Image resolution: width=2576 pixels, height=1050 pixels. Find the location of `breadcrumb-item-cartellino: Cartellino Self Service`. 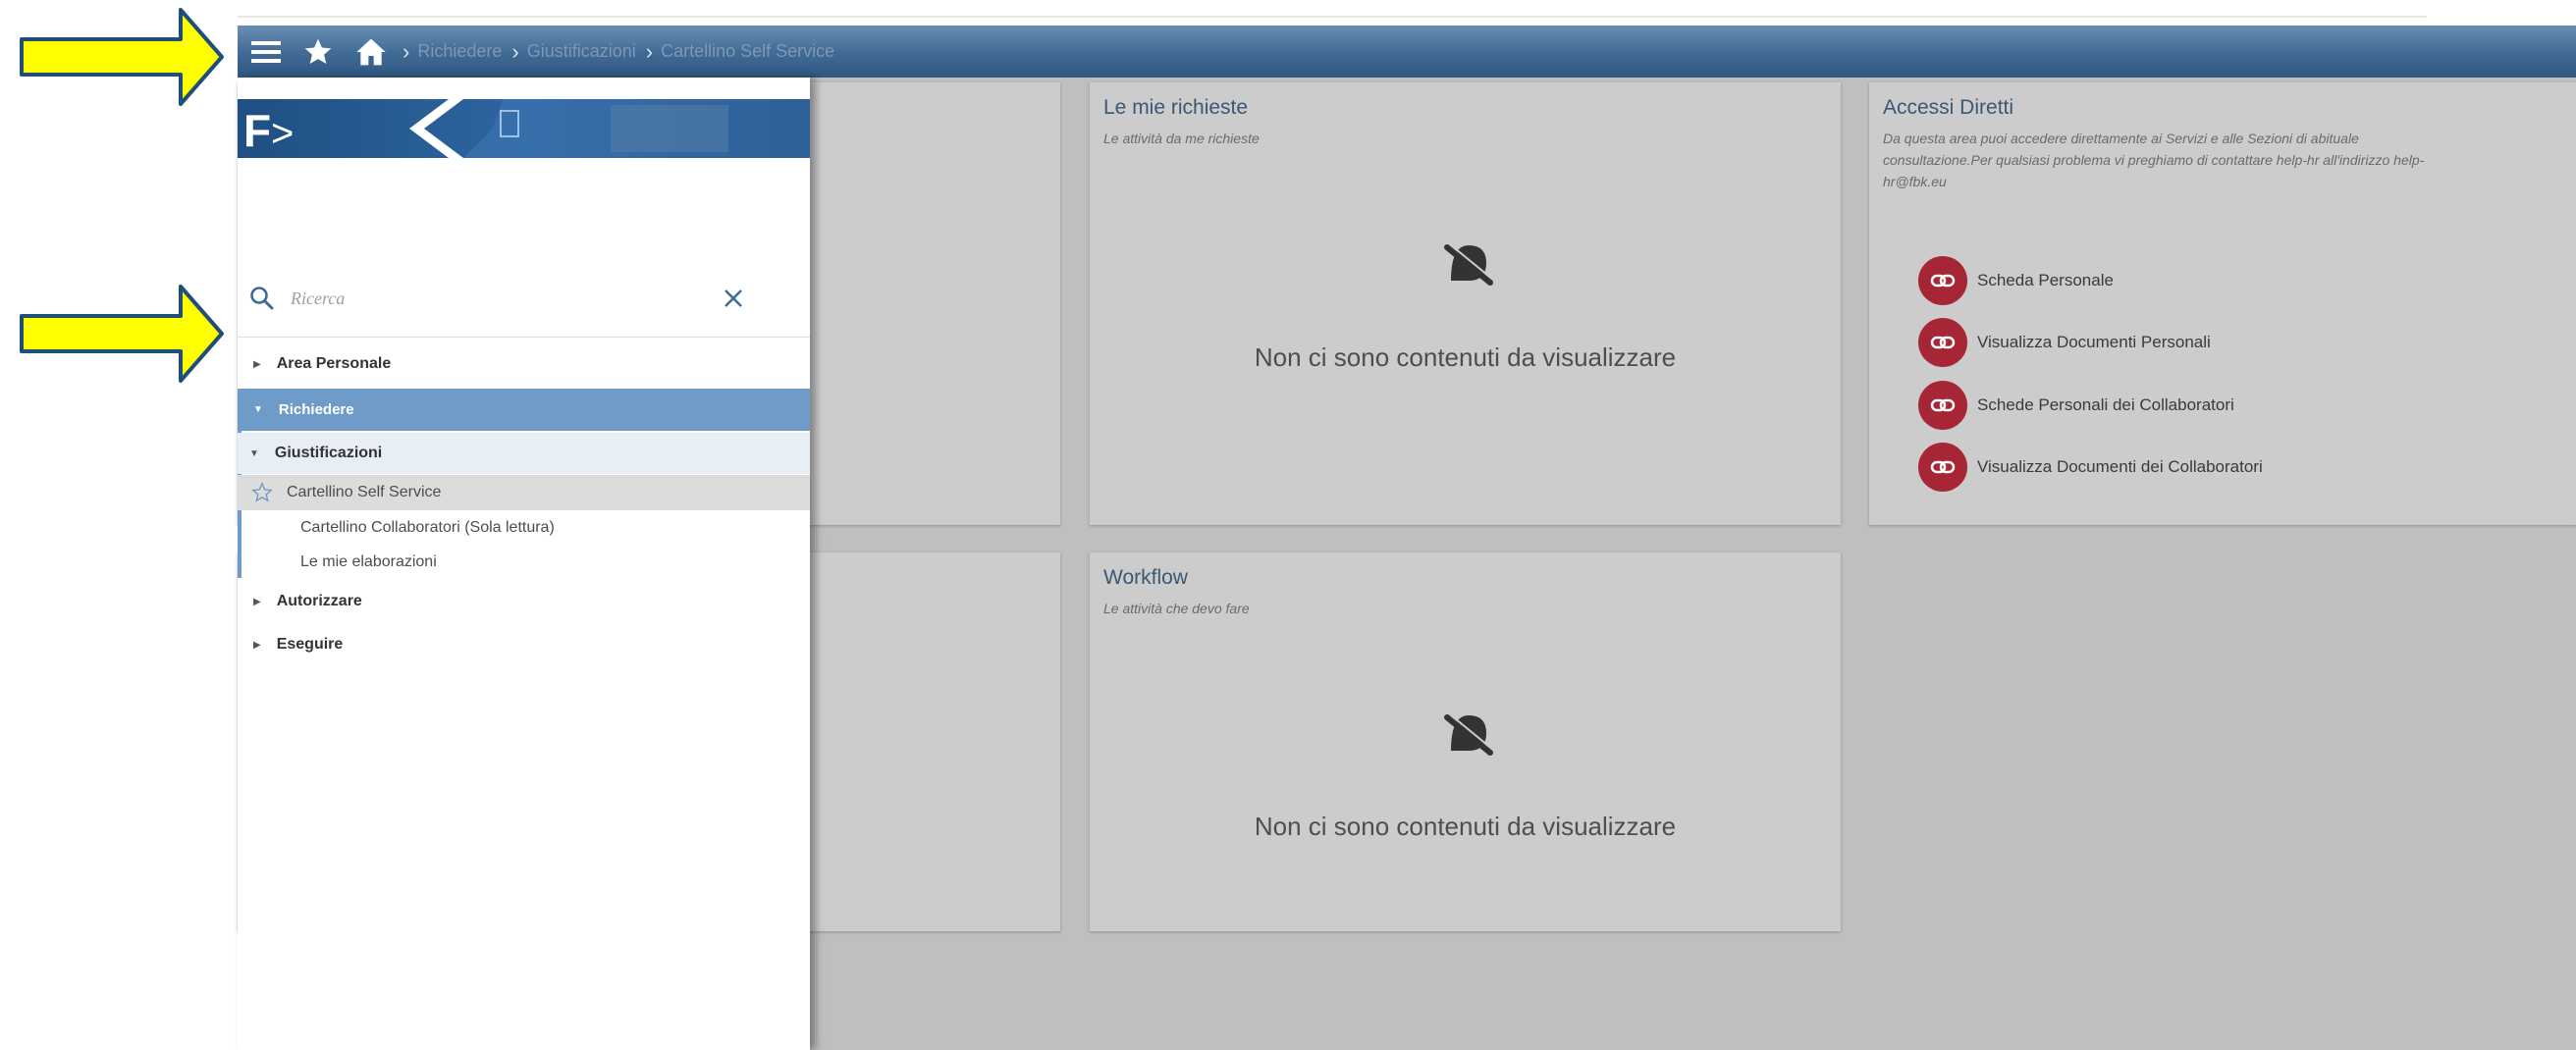

breadcrumb-item-cartellino: Cartellino Self Service is located at coordinates (747, 51).